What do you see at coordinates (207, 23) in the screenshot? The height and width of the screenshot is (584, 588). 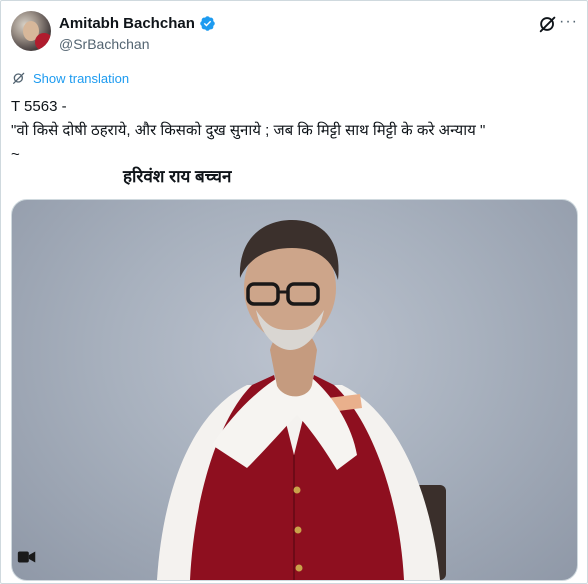 I see `verified-badge-icon` at bounding box center [207, 23].